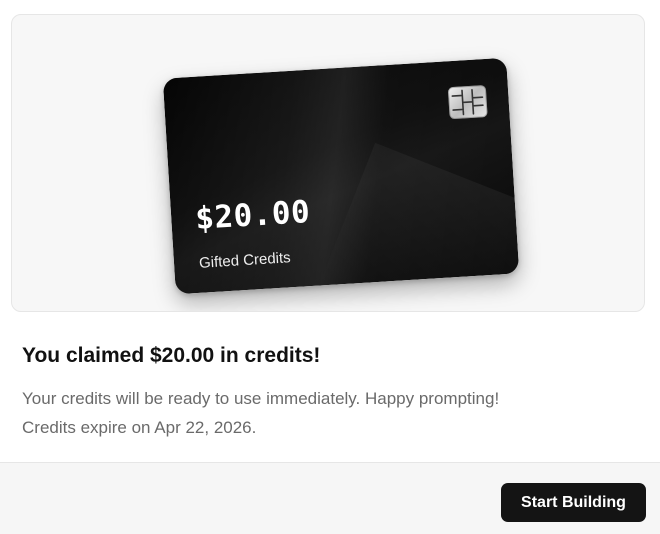  I want to click on card-amount: $20.00, so click(253, 215).